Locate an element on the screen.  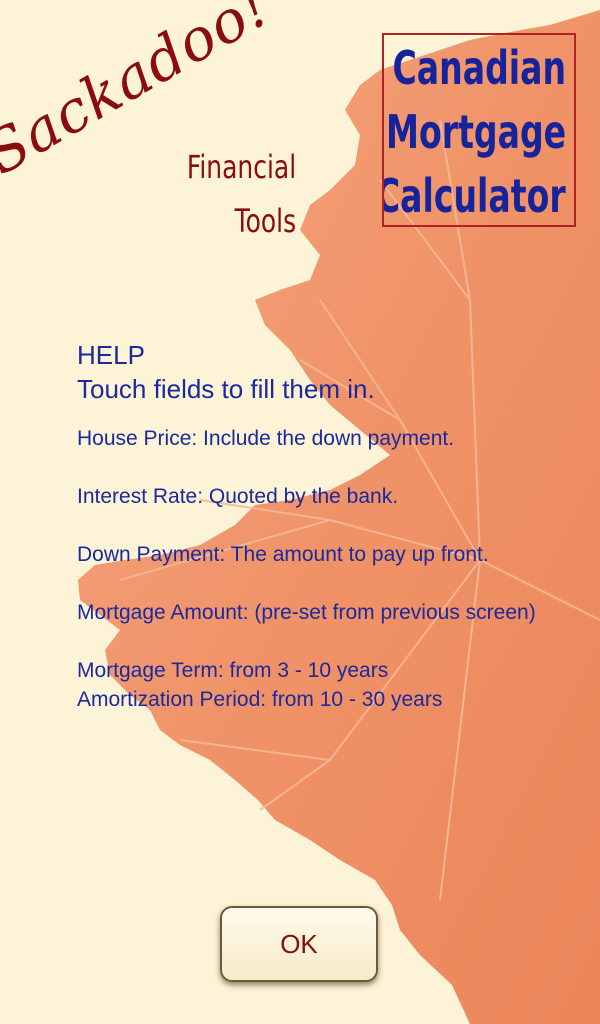
brand-logo: Sackadoo! Financial Tools is located at coordinates (160, 130).